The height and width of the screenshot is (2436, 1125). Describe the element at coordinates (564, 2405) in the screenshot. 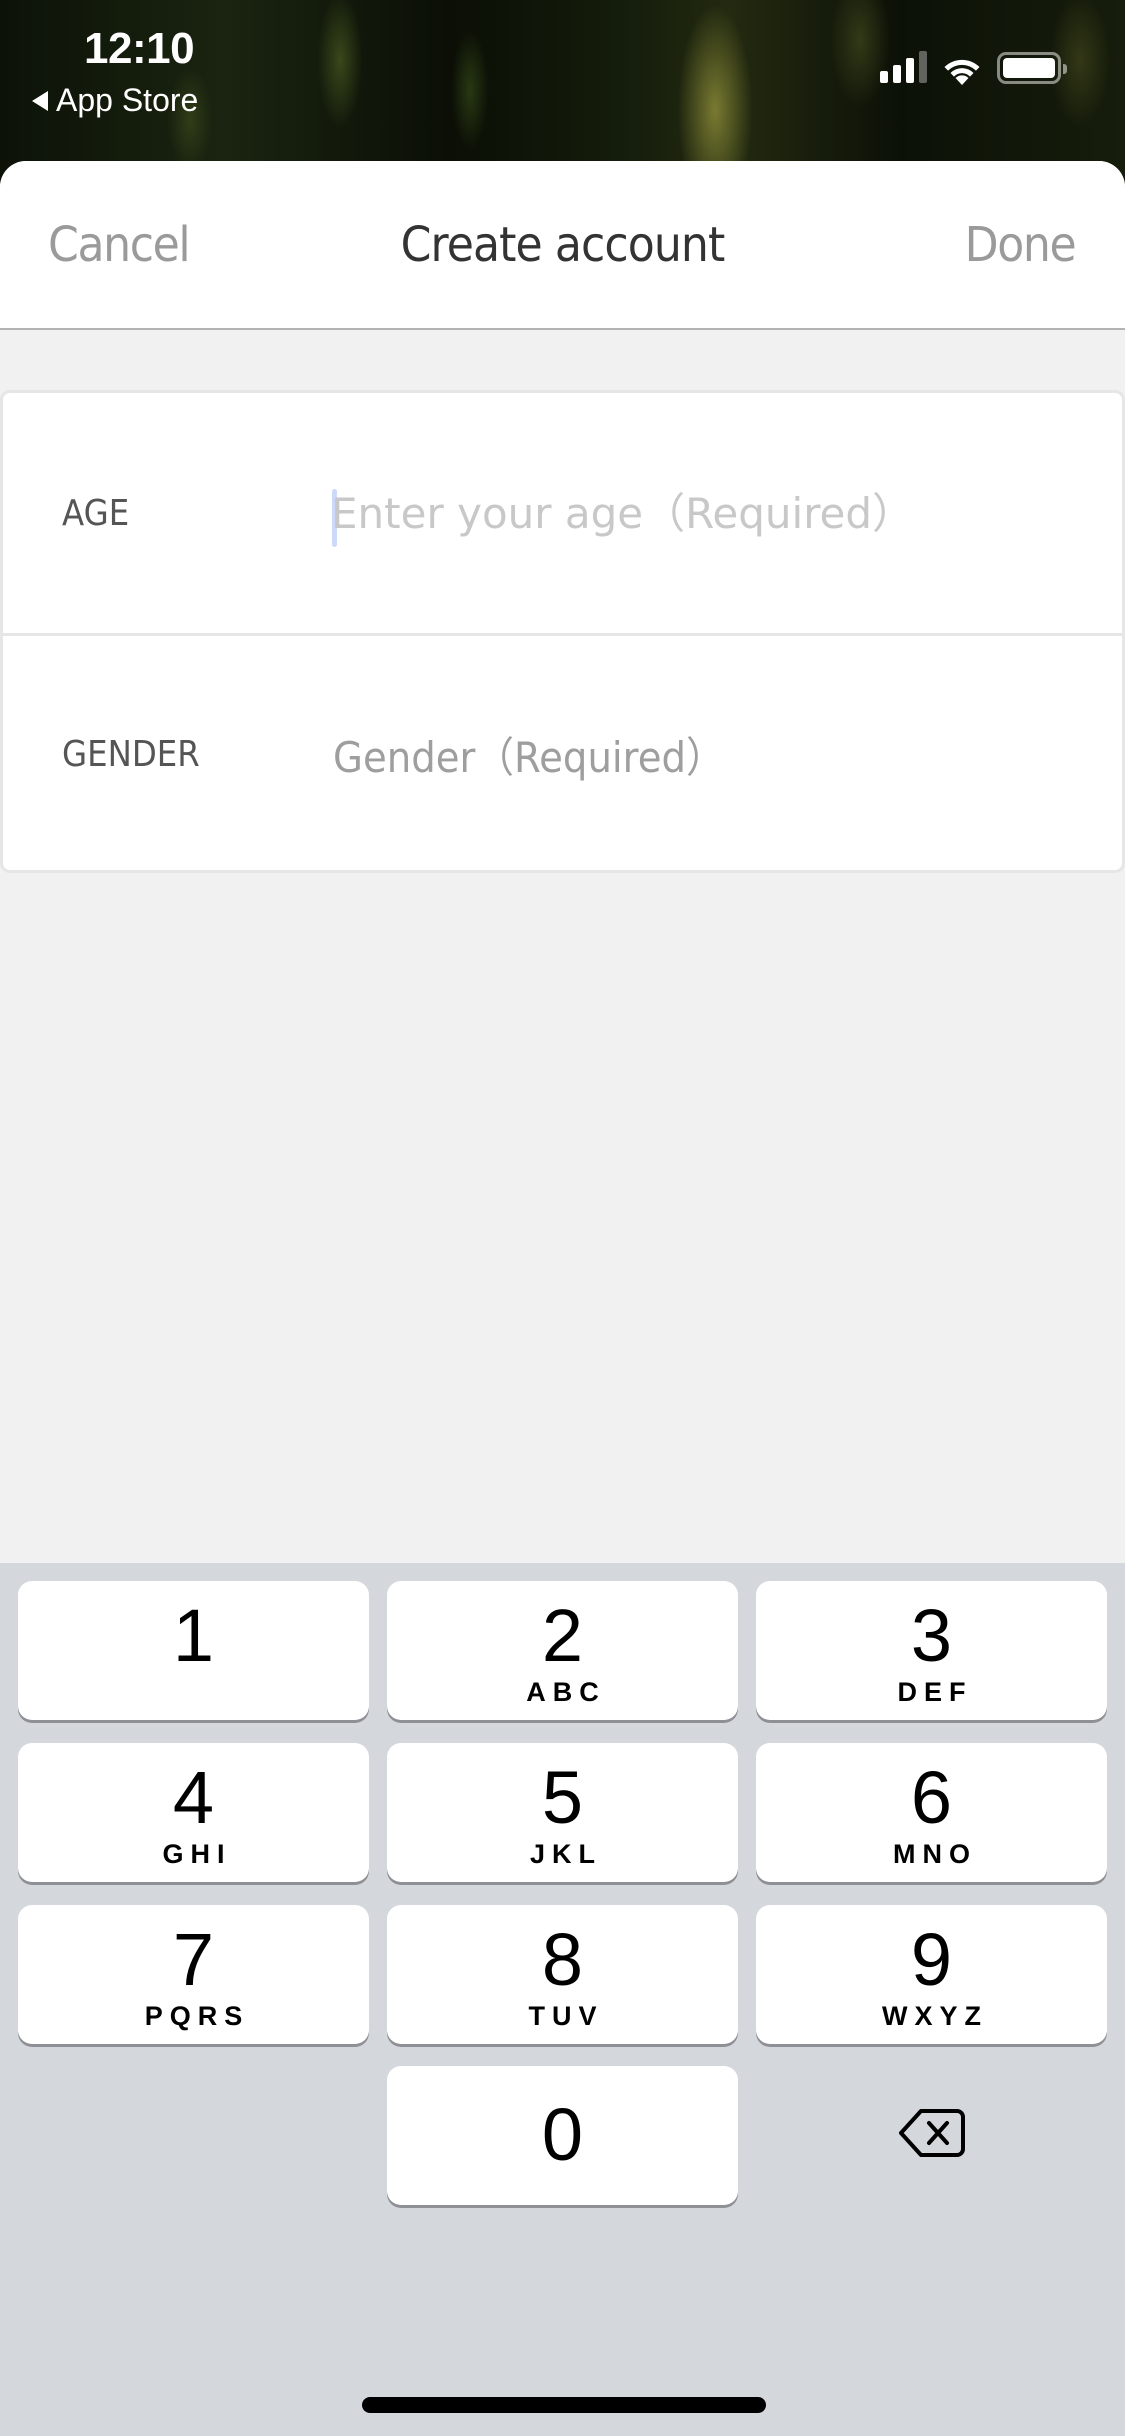

I see `home-indicator` at that location.